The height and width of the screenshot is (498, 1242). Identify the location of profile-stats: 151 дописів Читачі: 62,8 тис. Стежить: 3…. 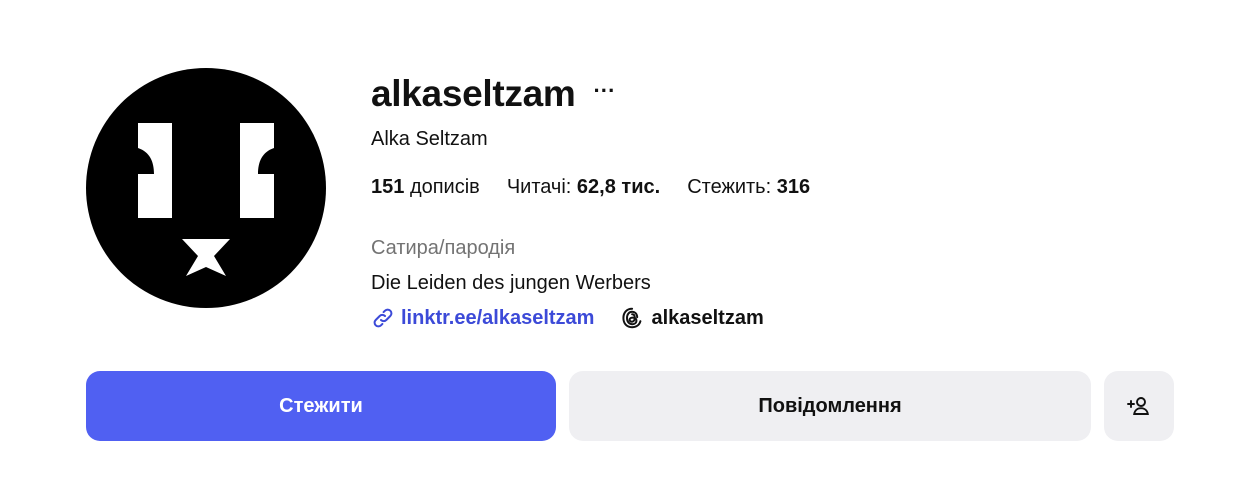
(604, 187).